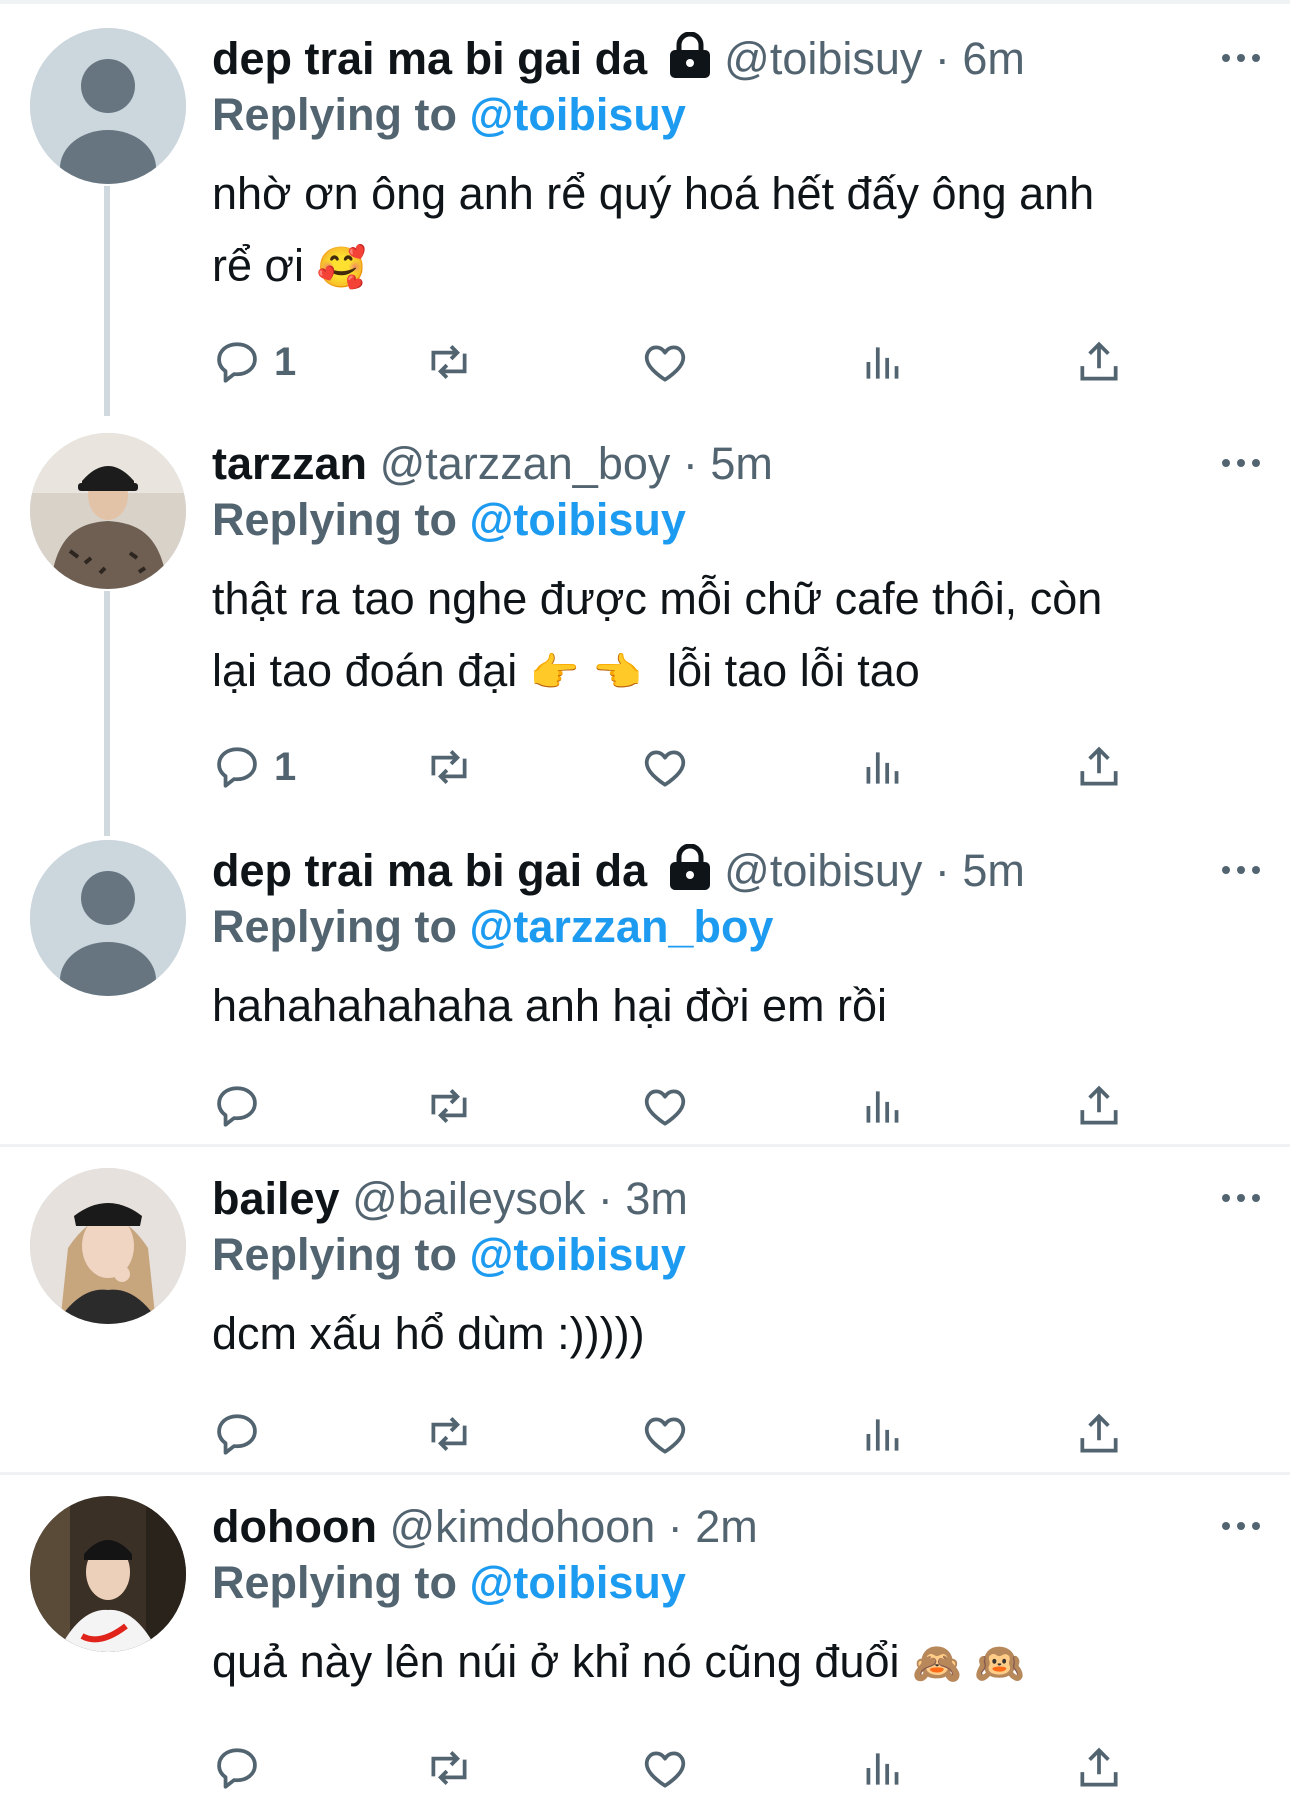 The height and width of the screenshot is (1809, 1290). I want to click on tweet-header: tarzzan @tarzzan_boy · 5m, so click(691, 464).